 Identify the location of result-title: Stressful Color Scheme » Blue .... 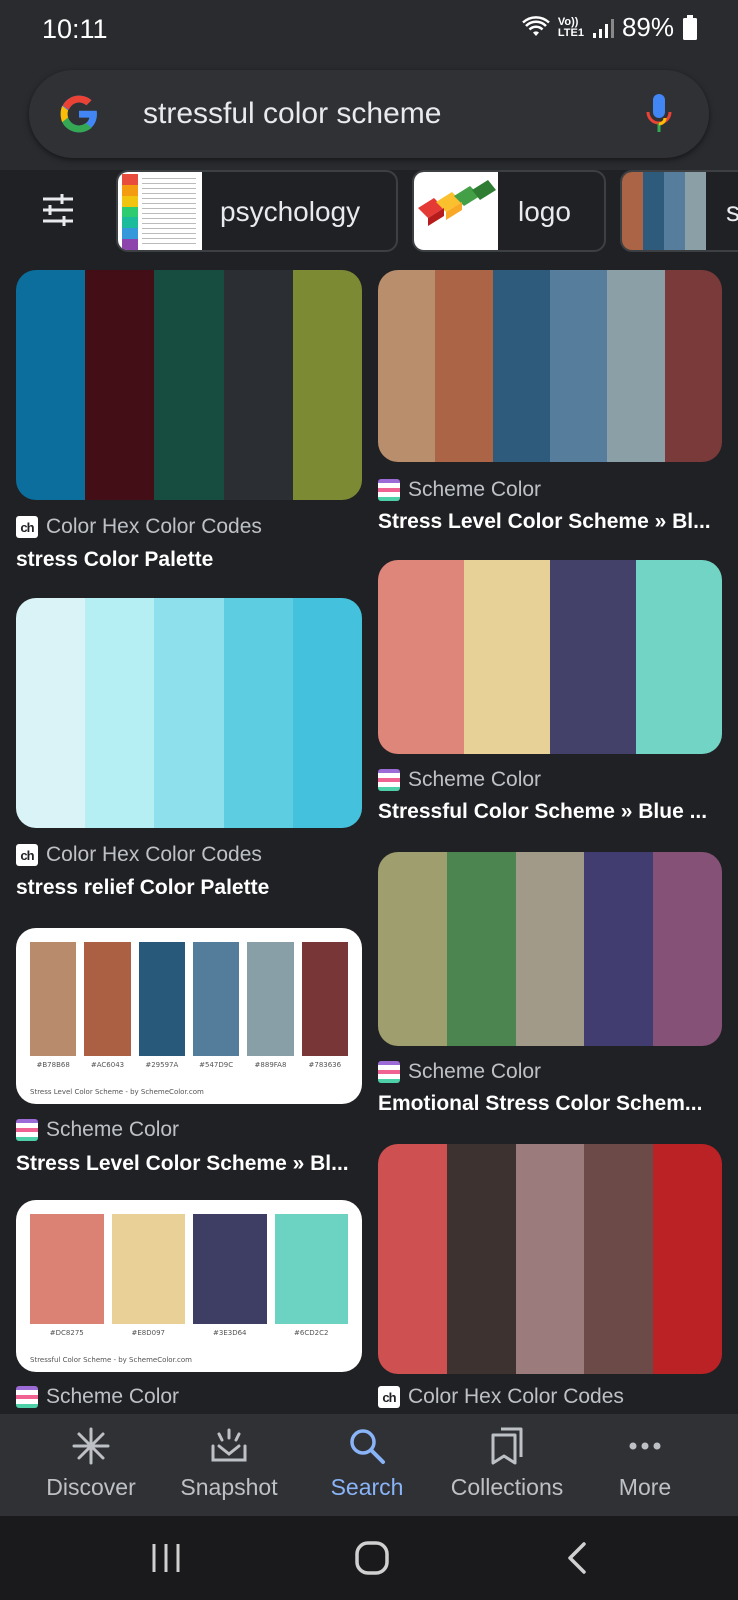
(550, 812).